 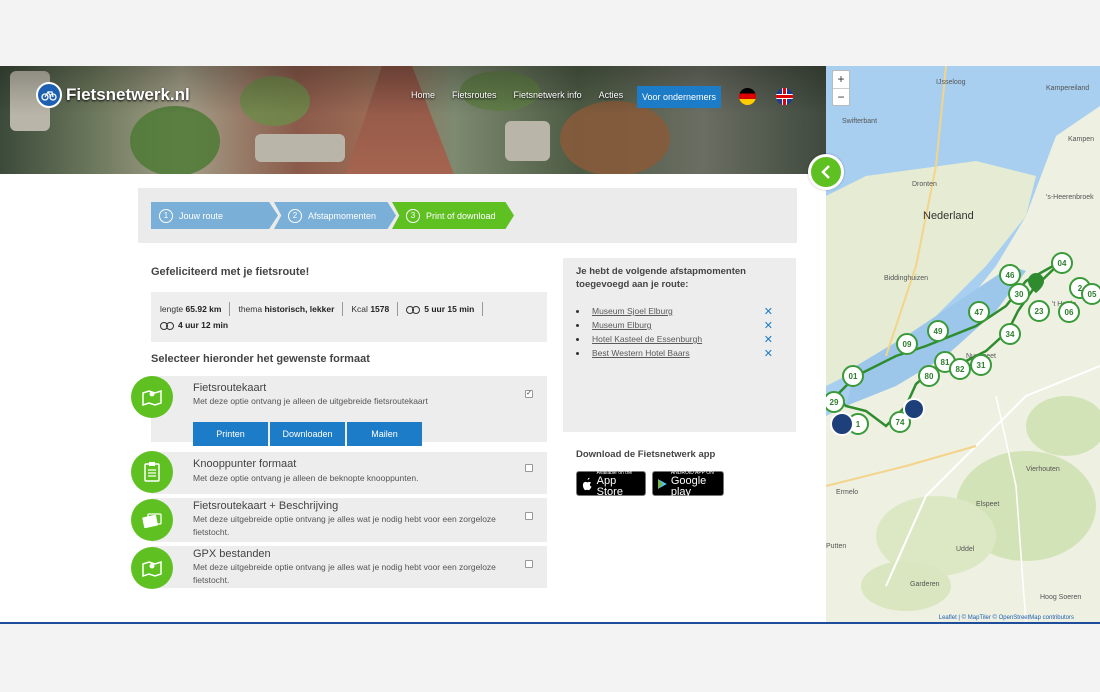 I want to click on app-download-heading: Download de Fietsnetwerk app, so click(x=646, y=454).